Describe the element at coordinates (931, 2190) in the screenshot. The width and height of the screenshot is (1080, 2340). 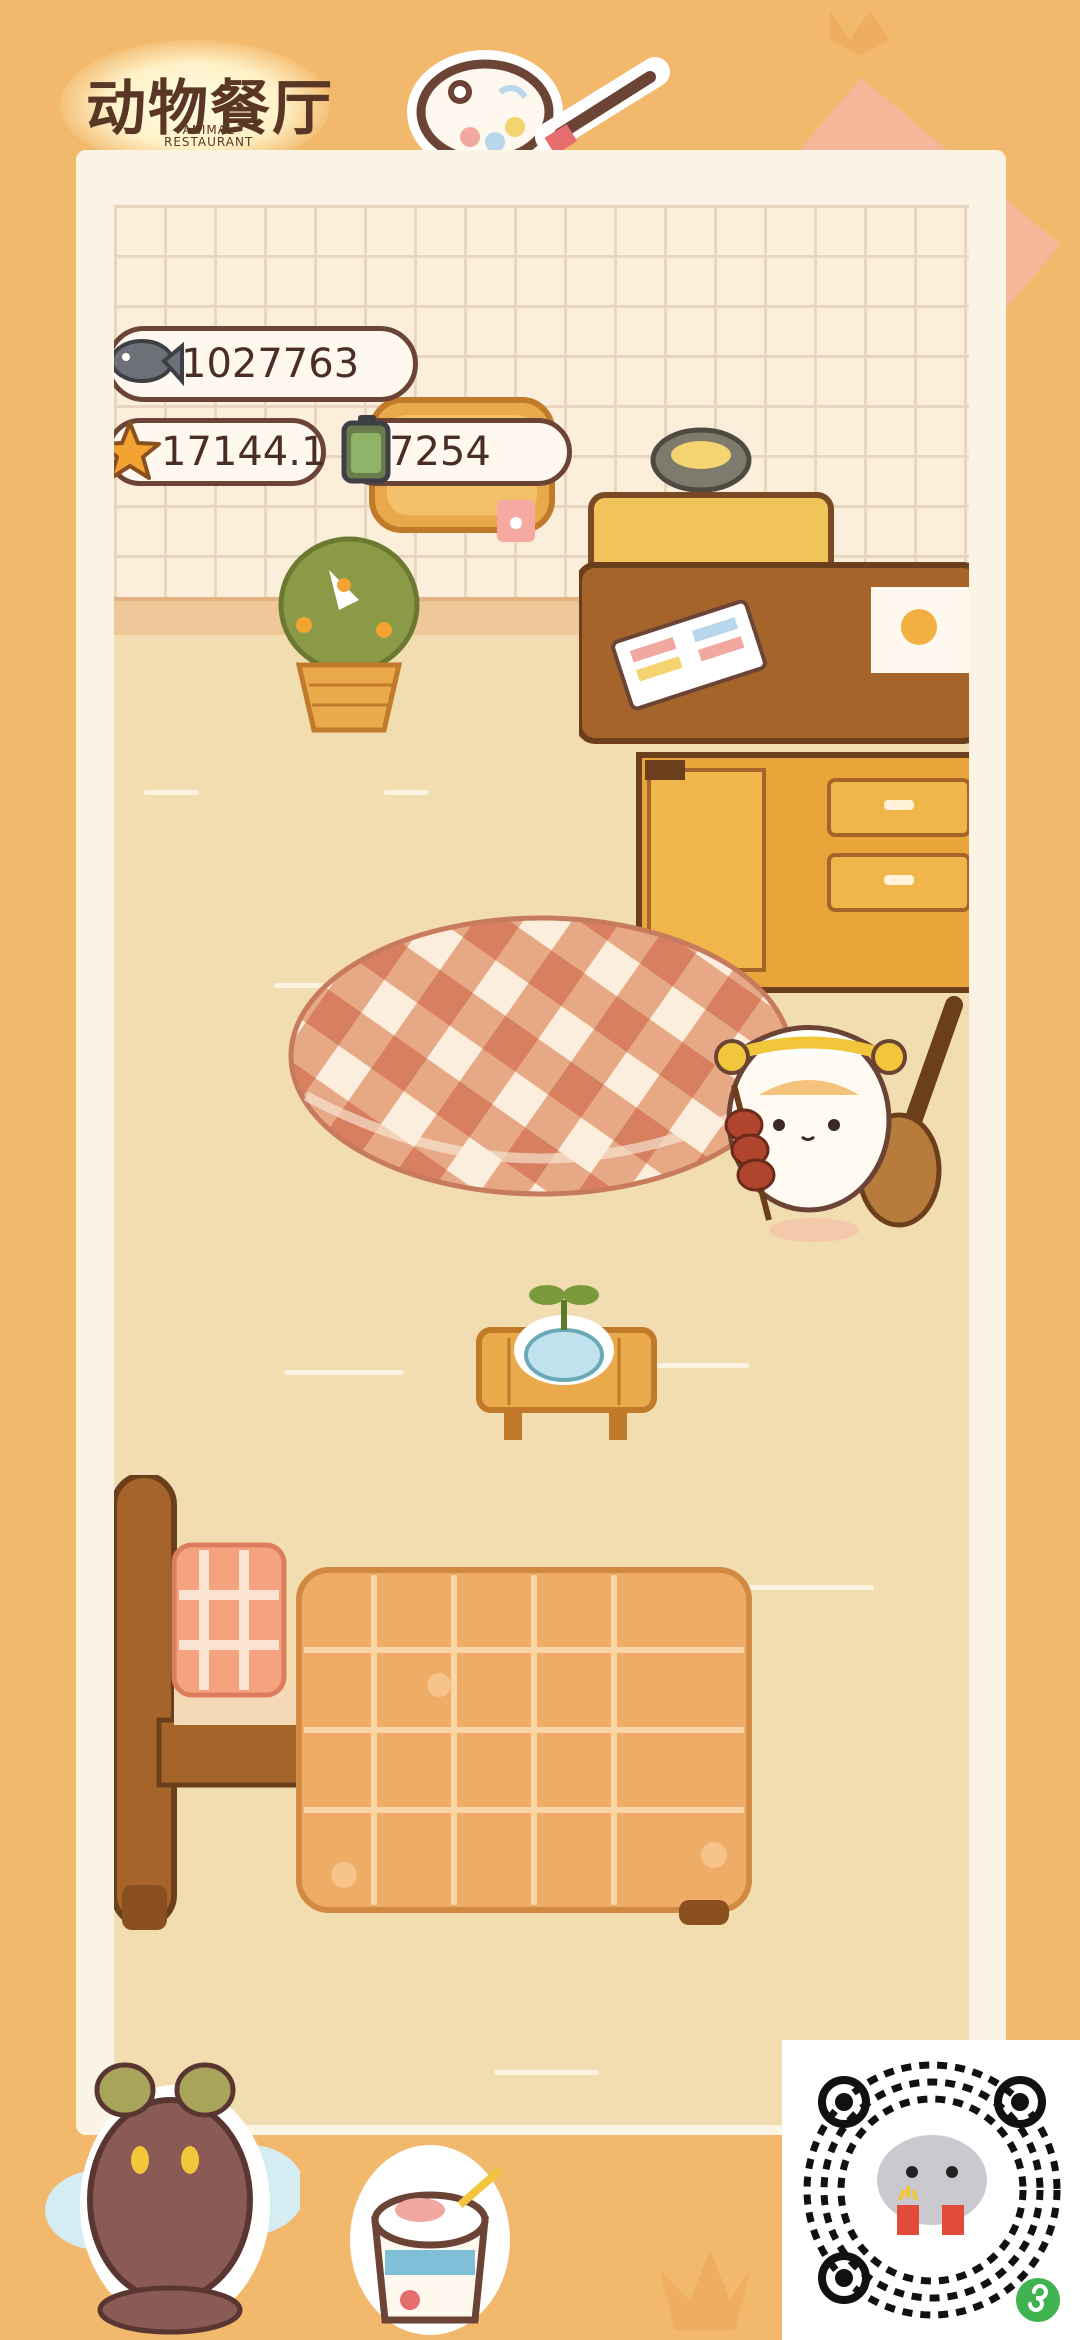
I see `qr-code` at that location.